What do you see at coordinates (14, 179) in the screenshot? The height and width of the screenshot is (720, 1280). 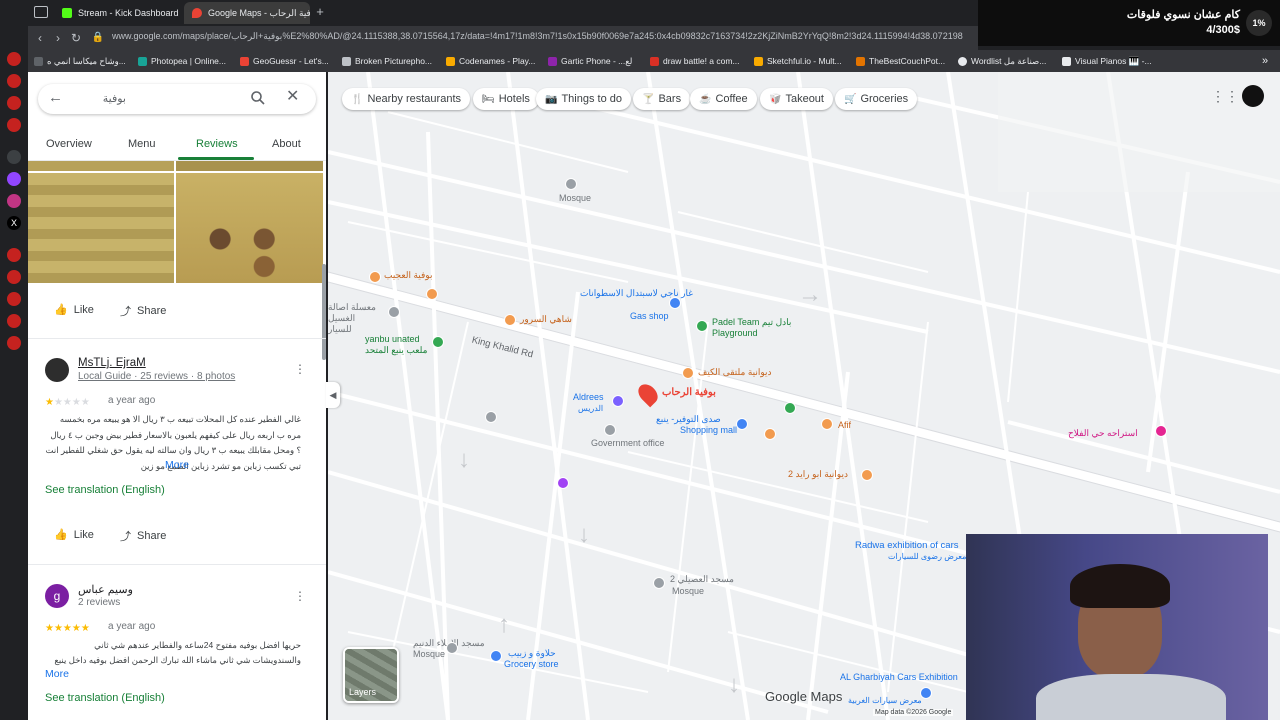 I see `twitch-icon` at bounding box center [14, 179].